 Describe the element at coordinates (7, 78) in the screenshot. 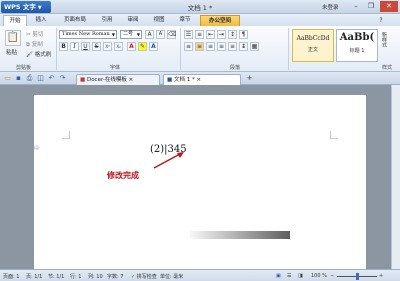

I see `folder-icon: ▭` at that location.